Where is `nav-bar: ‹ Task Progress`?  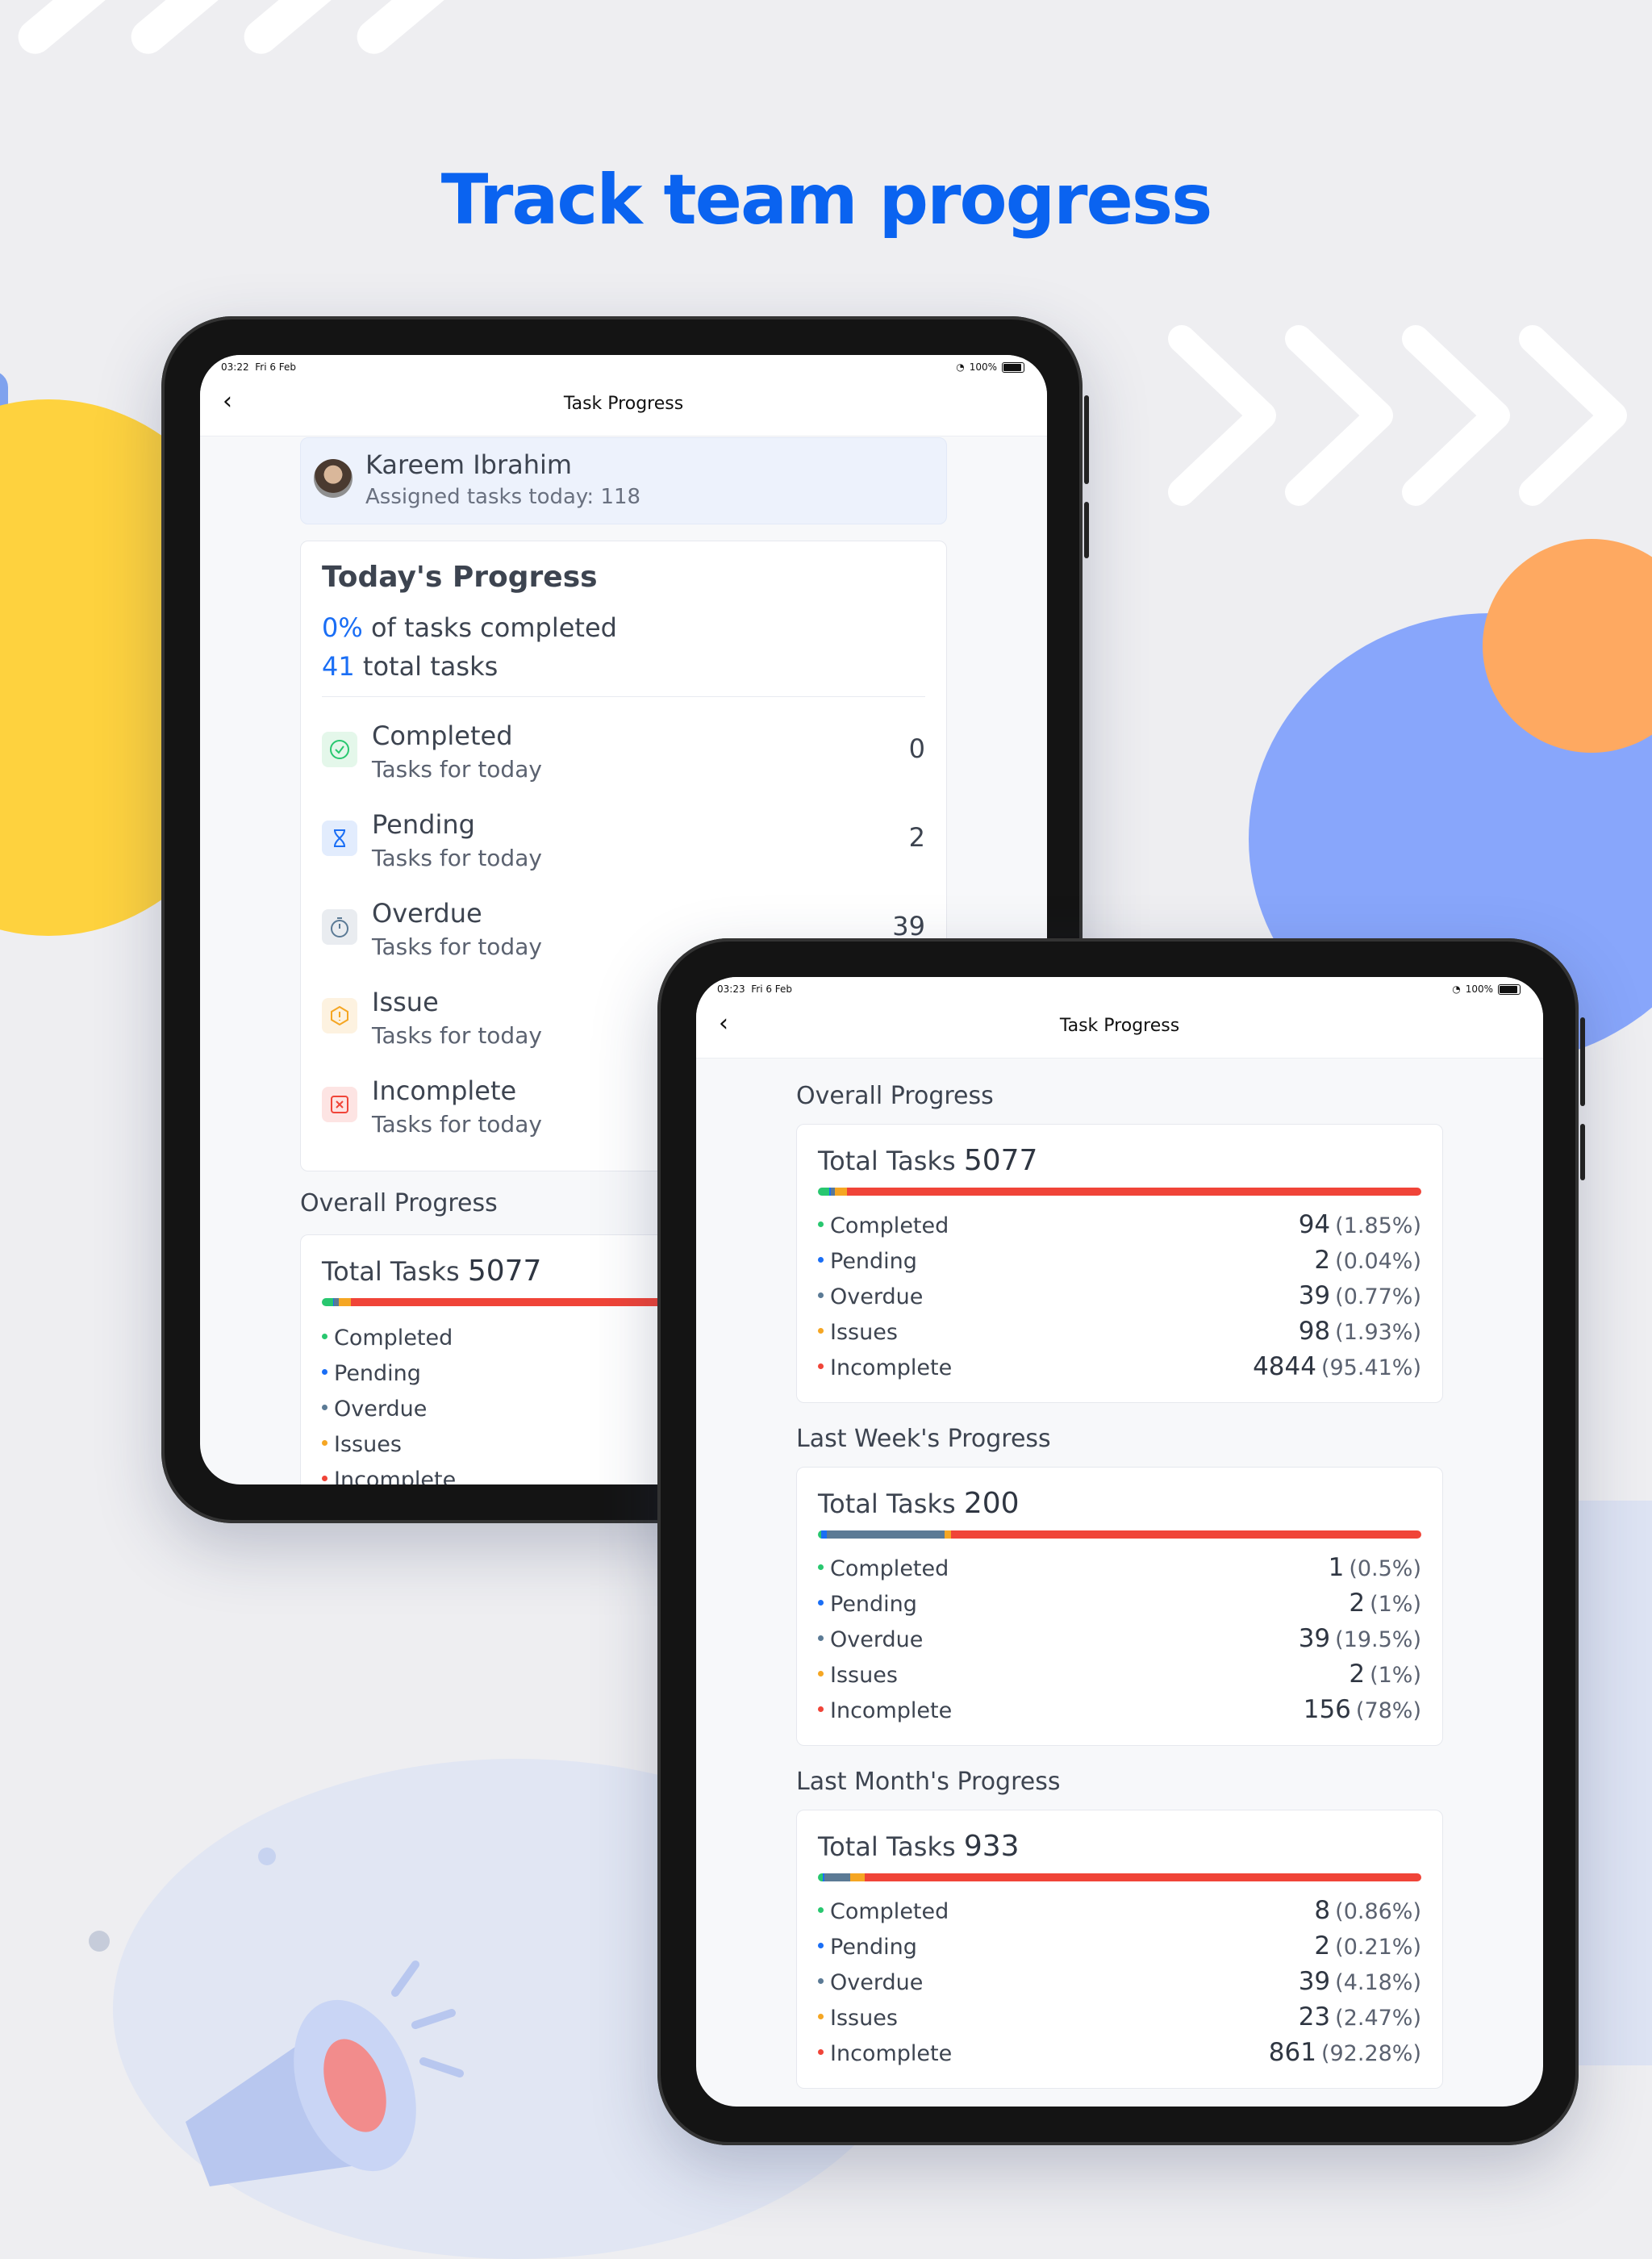 nav-bar: ‹ Task Progress is located at coordinates (1119, 1030).